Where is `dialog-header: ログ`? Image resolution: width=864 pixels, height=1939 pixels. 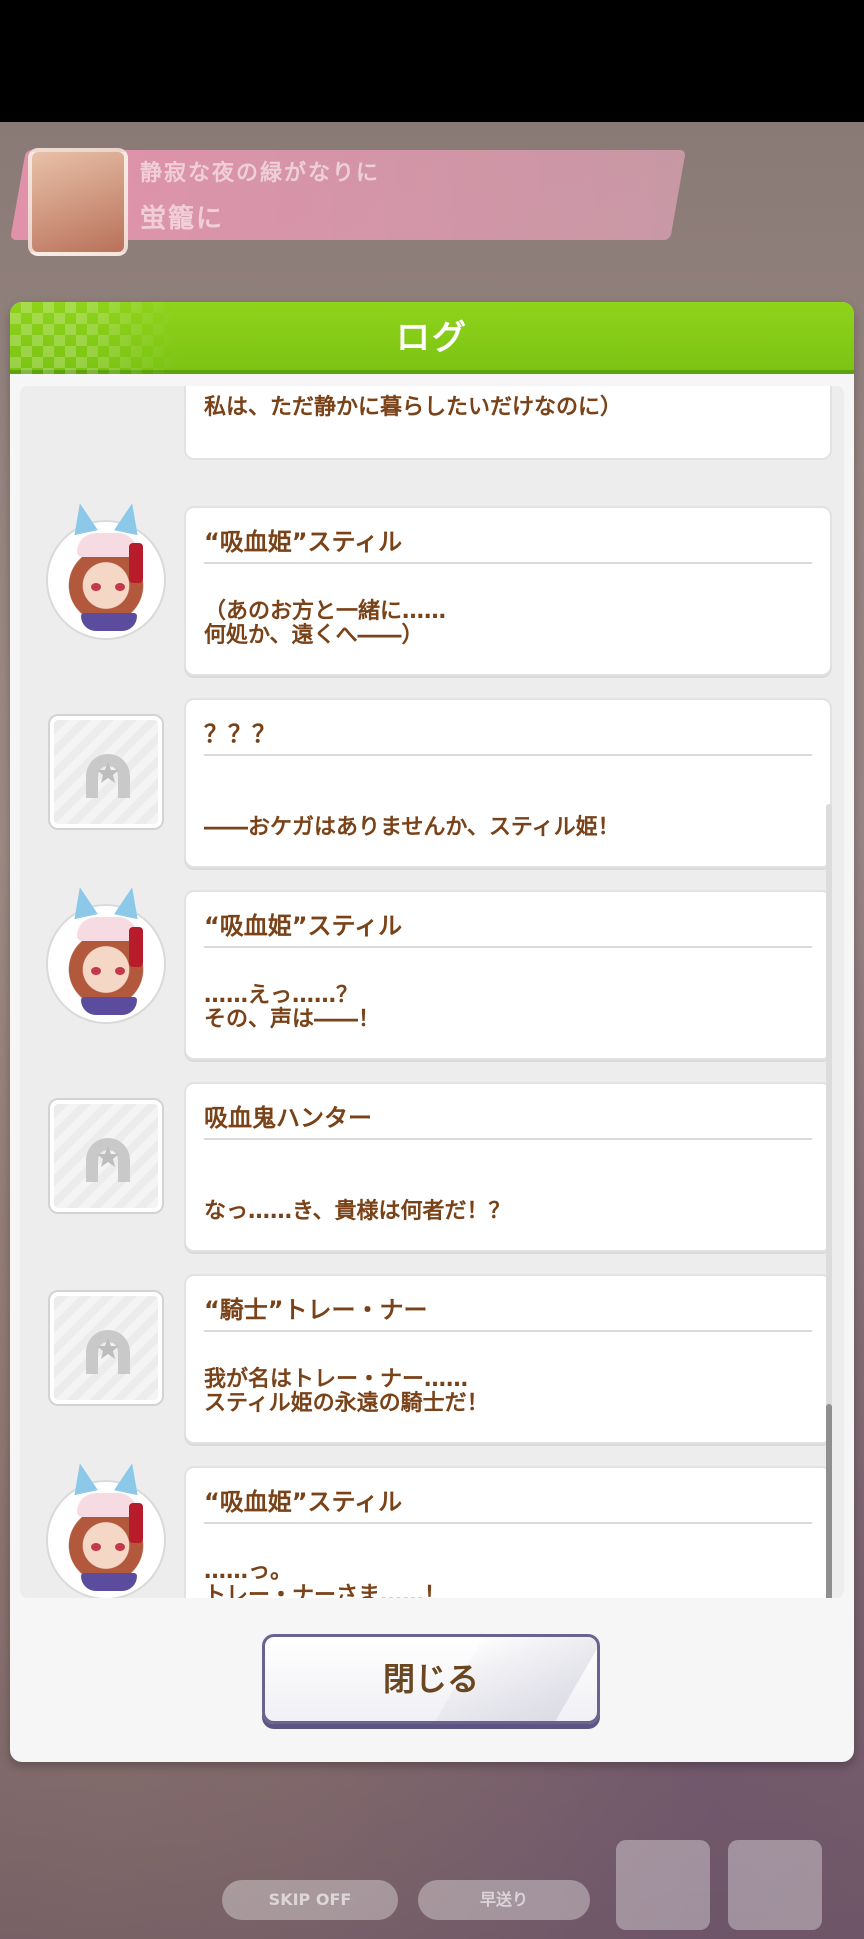 dialog-header: ログ is located at coordinates (432, 338).